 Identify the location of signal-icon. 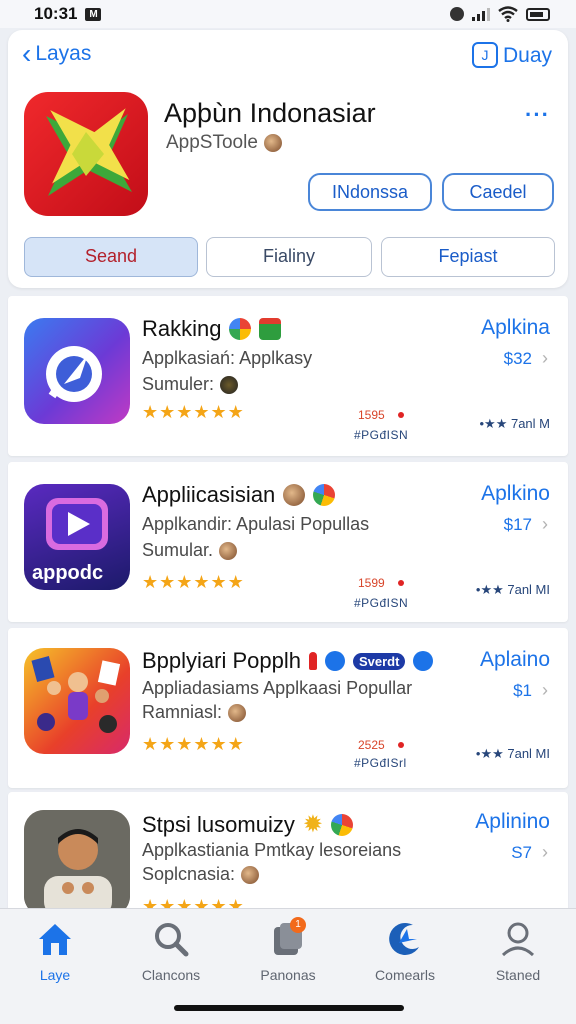
(481, 14).